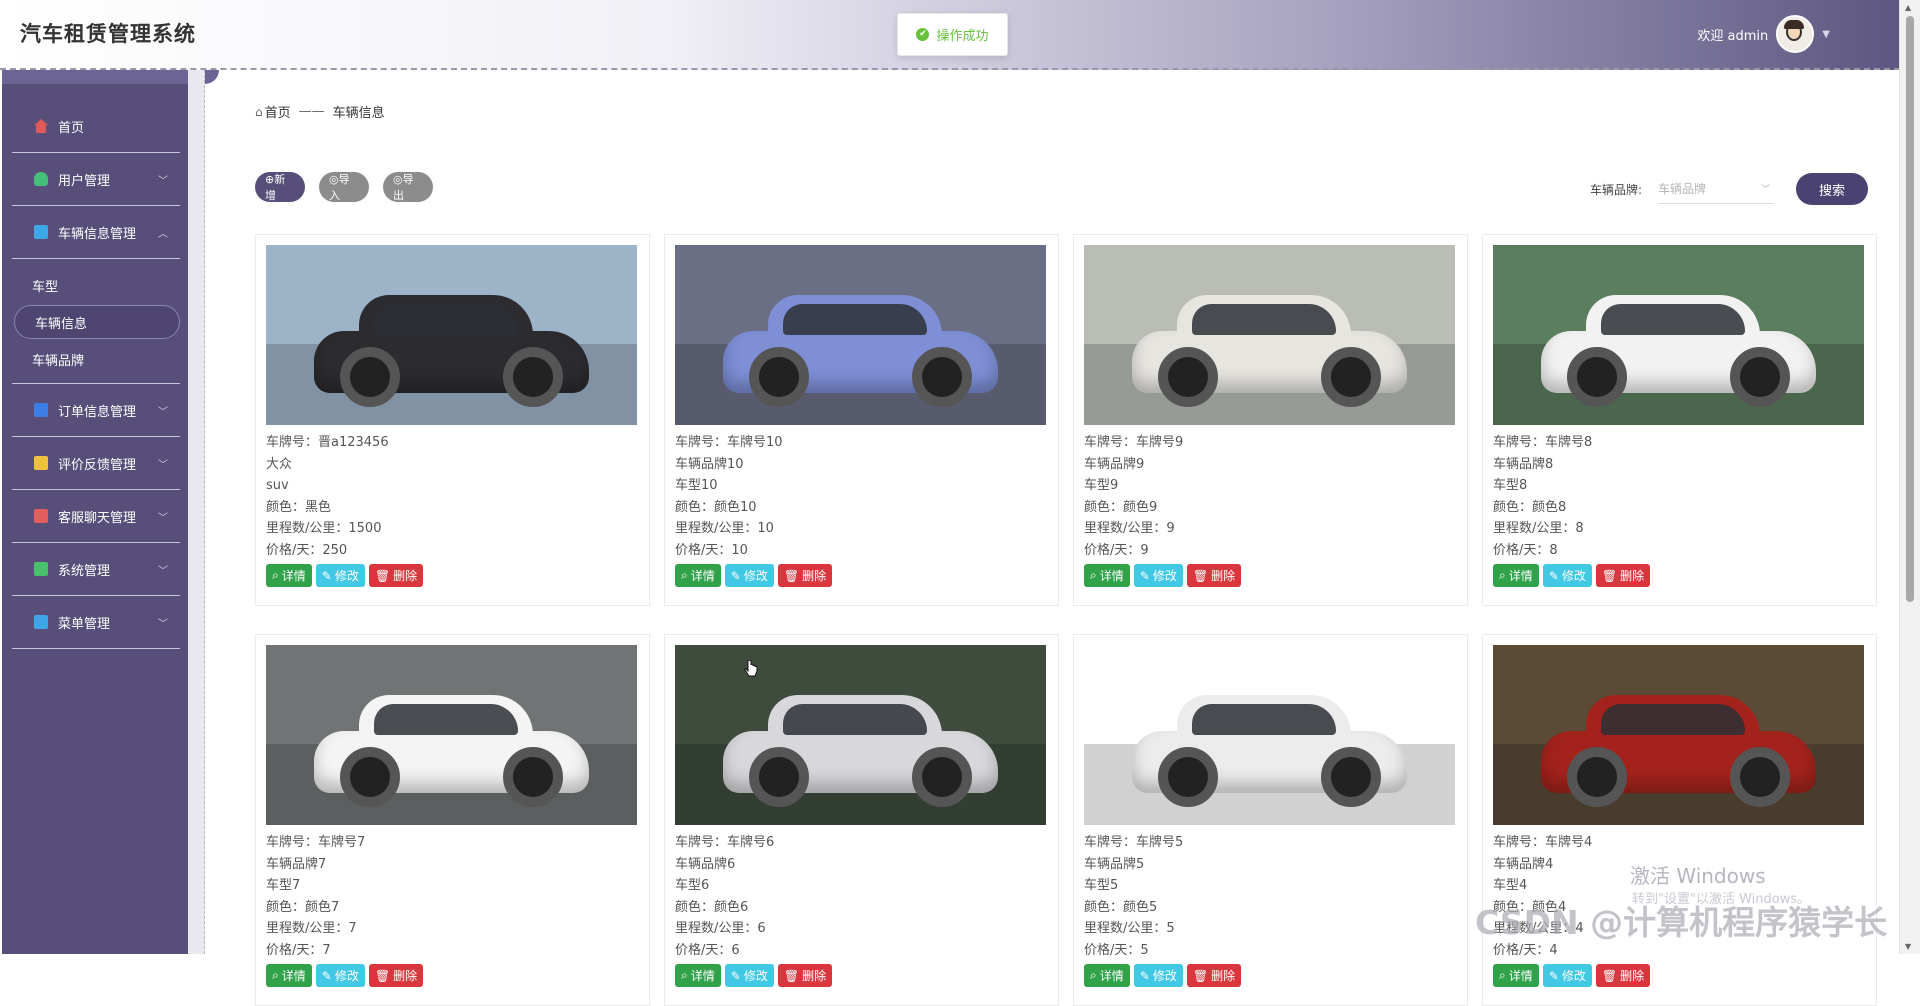 The height and width of the screenshot is (1006, 1920). What do you see at coordinates (1908, 7) in the screenshot?
I see `scroll-up-icon: ▲` at bounding box center [1908, 7].